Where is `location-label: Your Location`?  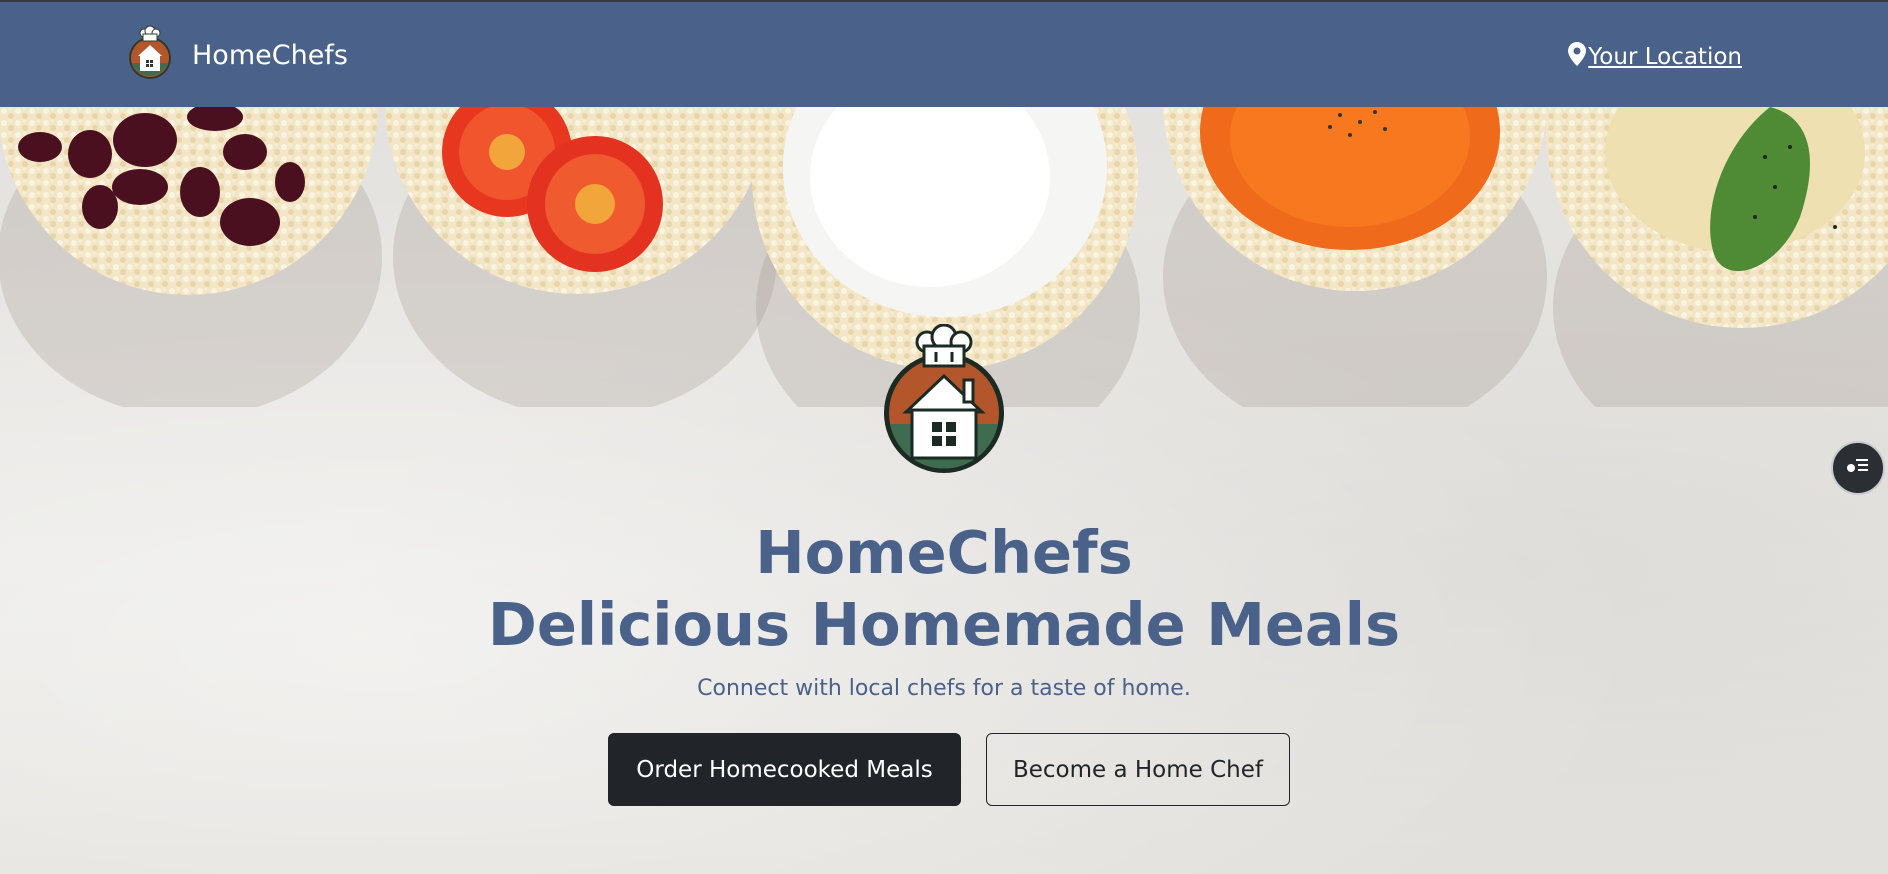
location-label: Your Location is located at coordinates (1665, 57).